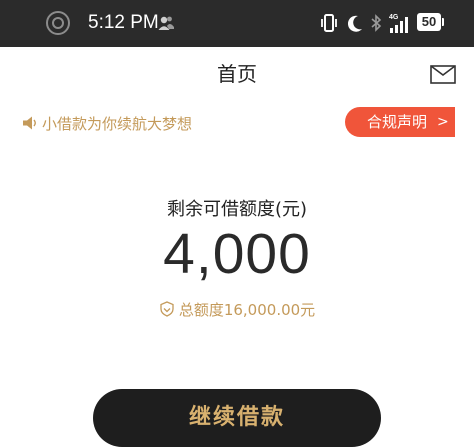 The image size is (474, 447). I want to click on moon-icon, so click(354, 23).